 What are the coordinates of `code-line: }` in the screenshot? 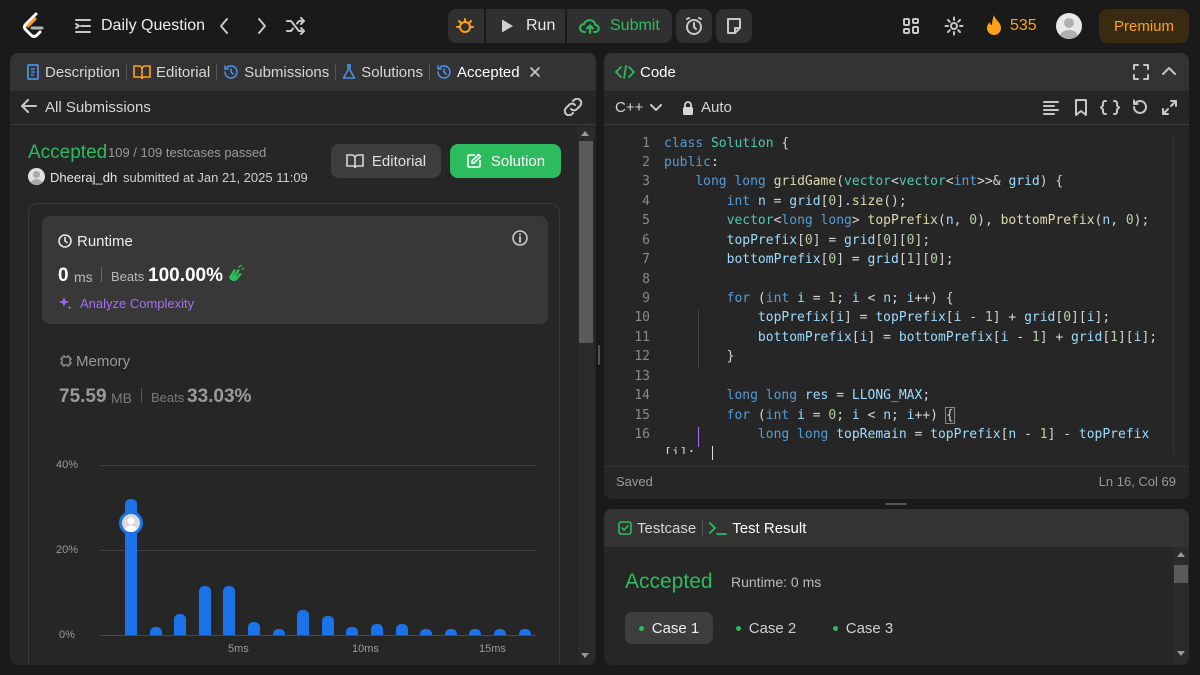 It's located at (699, 356).